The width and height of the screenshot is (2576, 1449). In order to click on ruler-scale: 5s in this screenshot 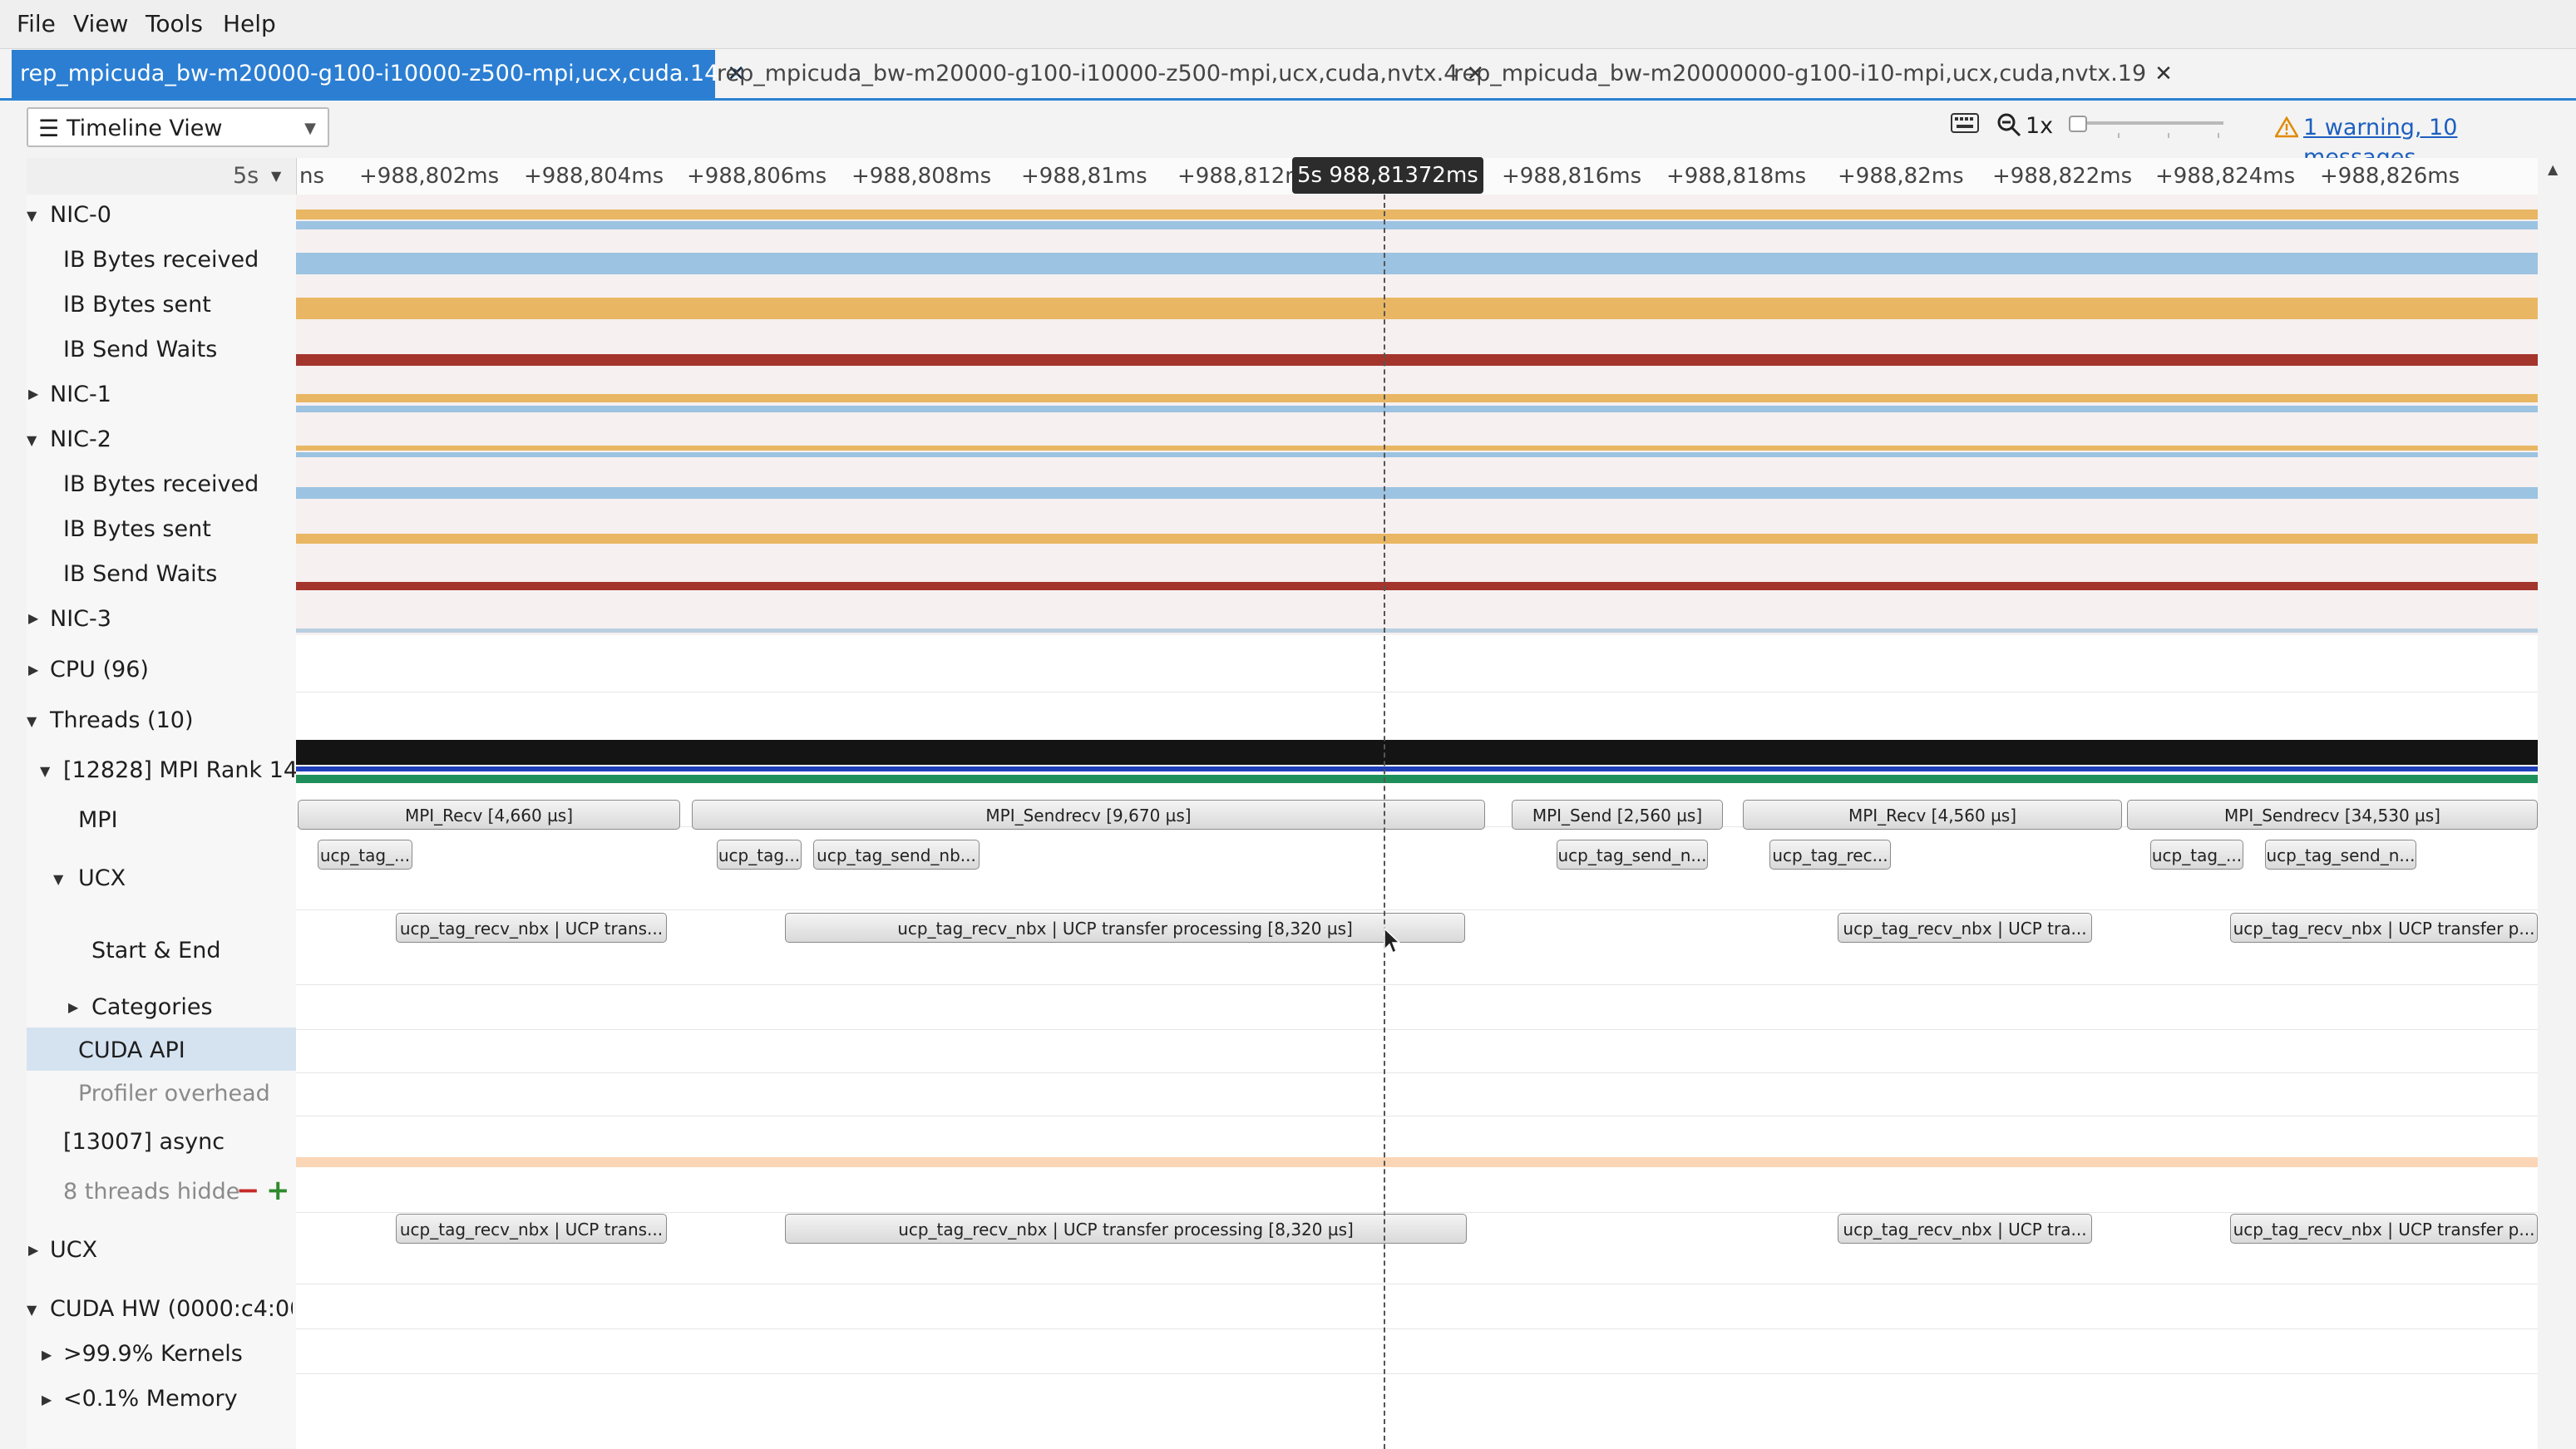, I will do `click(246, 176)`.